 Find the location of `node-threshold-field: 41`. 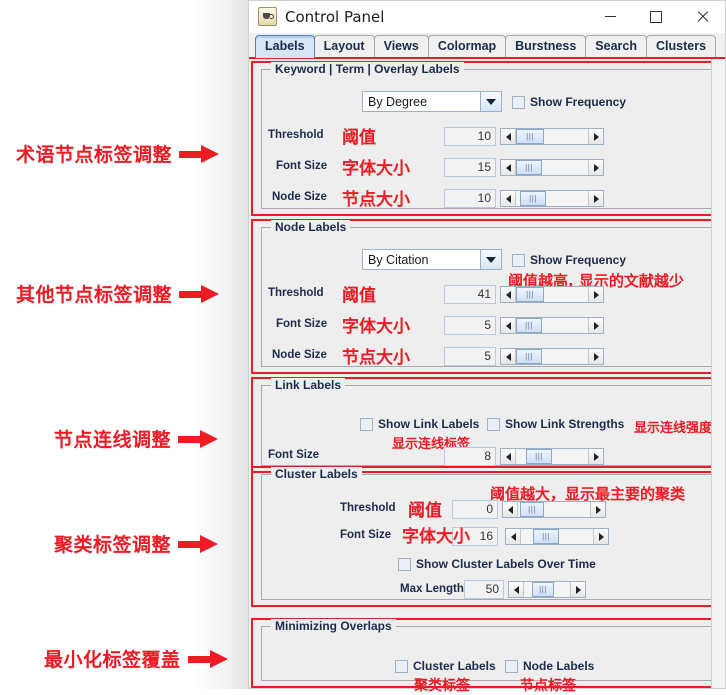

node-threshold-field: 41 is located at coordinates (470, 294).